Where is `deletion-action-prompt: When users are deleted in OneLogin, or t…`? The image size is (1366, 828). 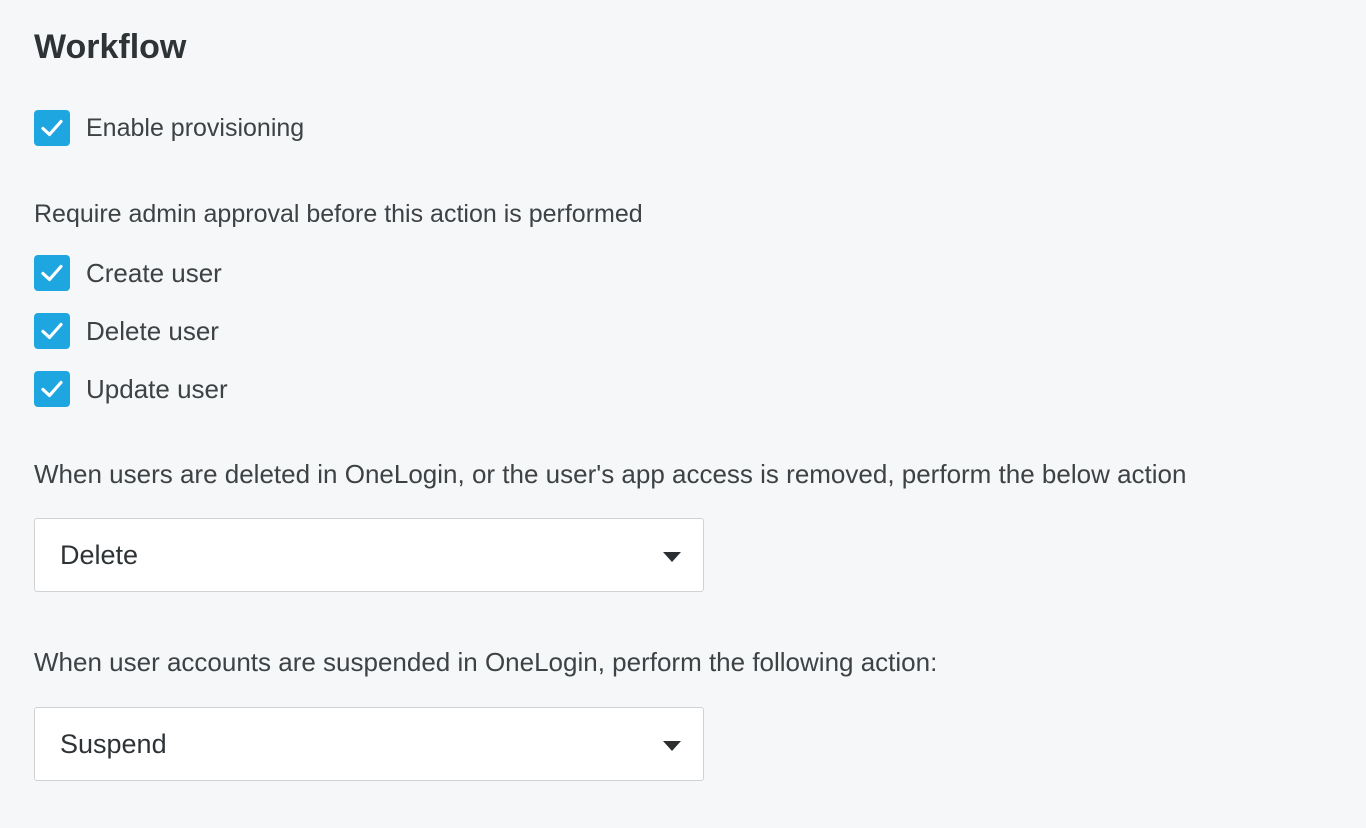
deletion-action-prompt: When users are deleted in OneLogin, or t… is located at coordinates (610, 474).